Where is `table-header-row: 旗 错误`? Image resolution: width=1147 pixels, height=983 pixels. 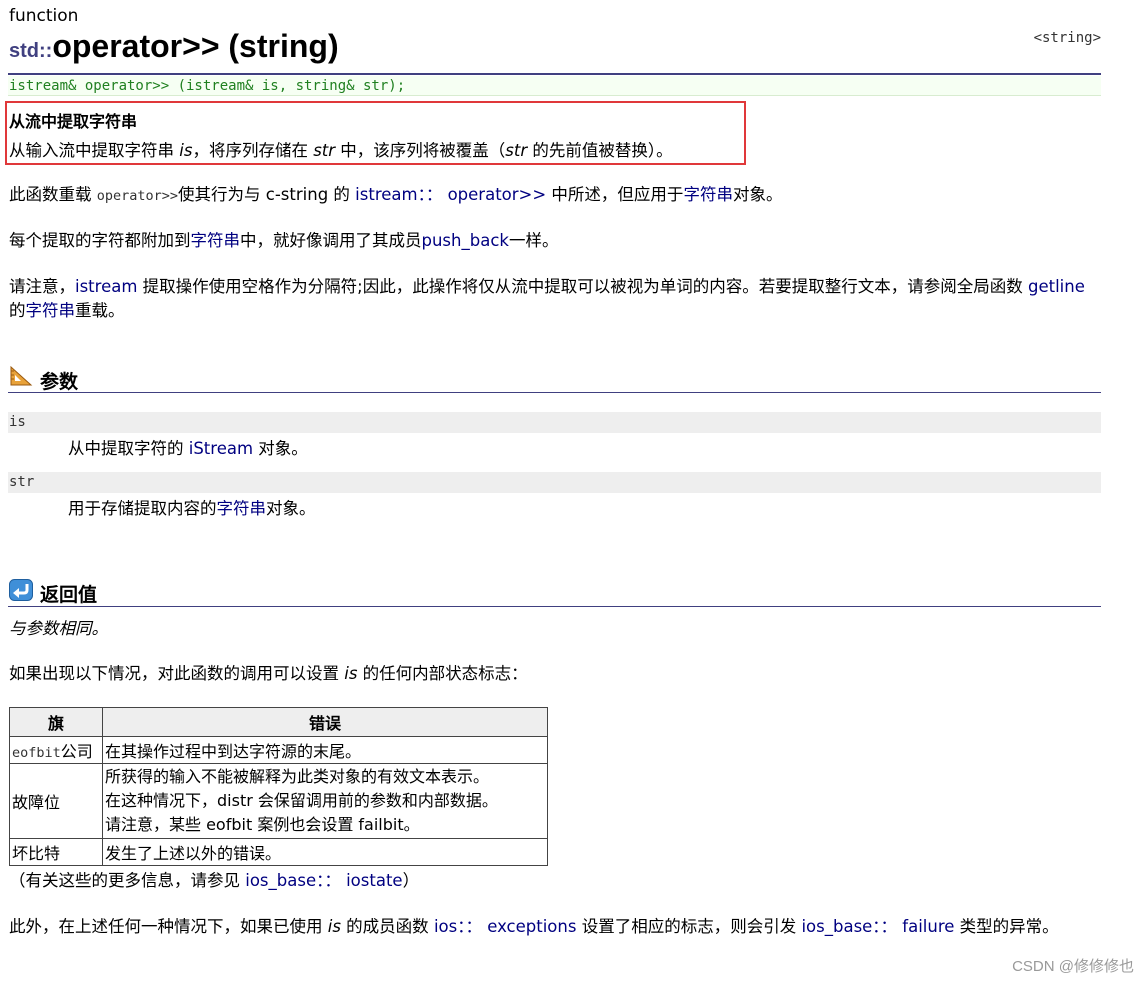 table-header-row: 旗 错误 is located at coordinates (278, 722).